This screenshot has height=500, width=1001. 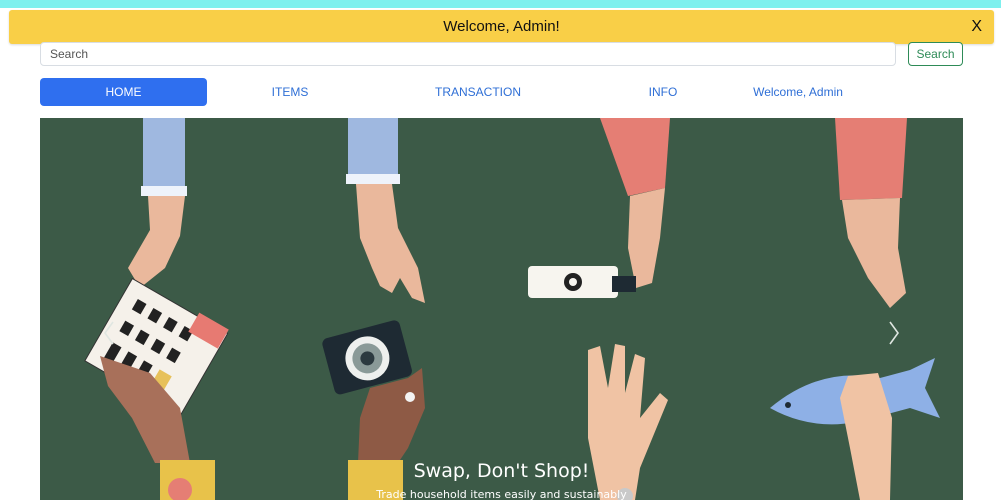 I want to click on top-accent-strip, so click(x=500, y=4).